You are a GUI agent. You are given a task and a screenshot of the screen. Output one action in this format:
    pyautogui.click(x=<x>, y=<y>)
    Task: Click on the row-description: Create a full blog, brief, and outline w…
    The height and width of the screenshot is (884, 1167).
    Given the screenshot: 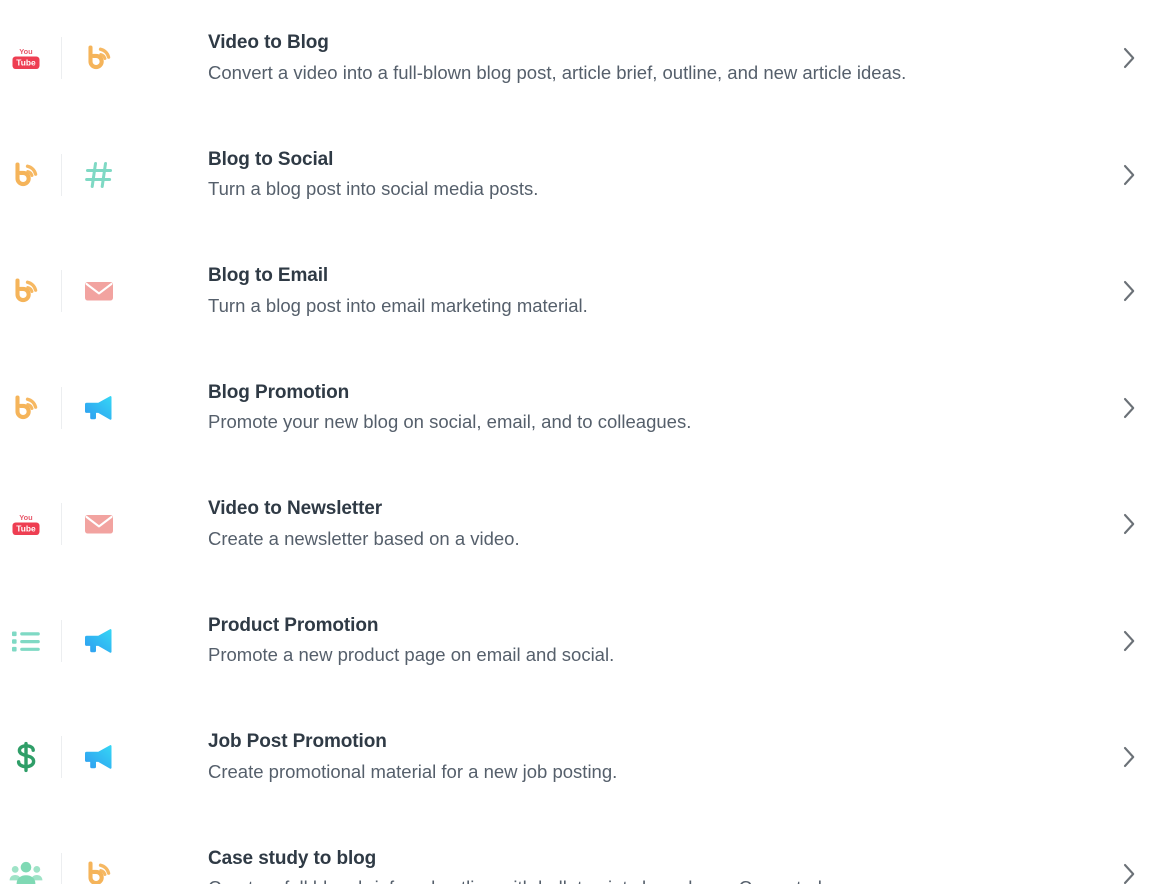 What is the action you would take?
    pyautogui.click(x=653, y=879)
    